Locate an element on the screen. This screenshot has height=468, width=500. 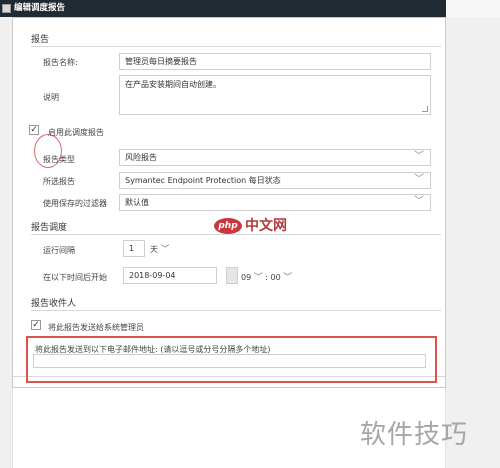
send-to-admin-label: 将此报告发送给系统管理员 is located at coordinates (96, 327).